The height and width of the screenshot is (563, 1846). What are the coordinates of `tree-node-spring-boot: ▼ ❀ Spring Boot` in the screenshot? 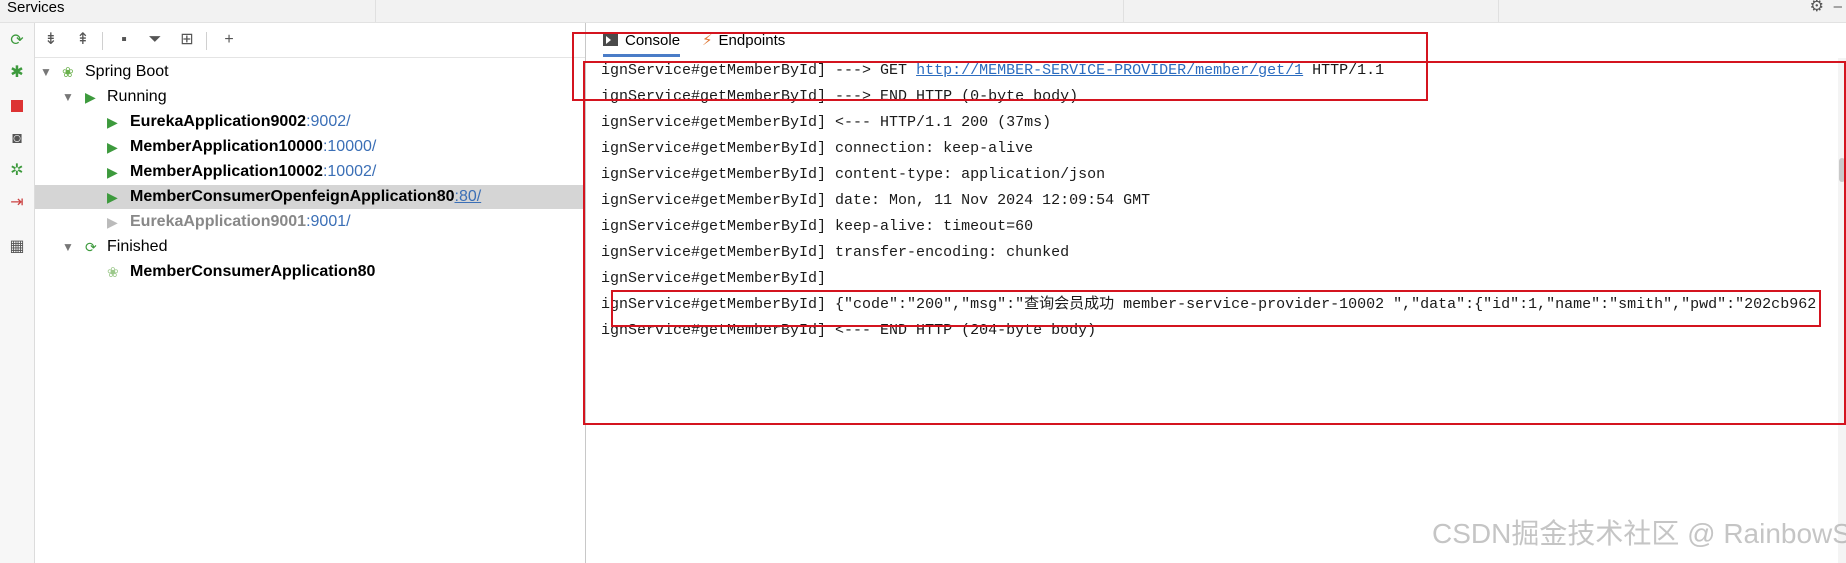 It's located at (310, 72).